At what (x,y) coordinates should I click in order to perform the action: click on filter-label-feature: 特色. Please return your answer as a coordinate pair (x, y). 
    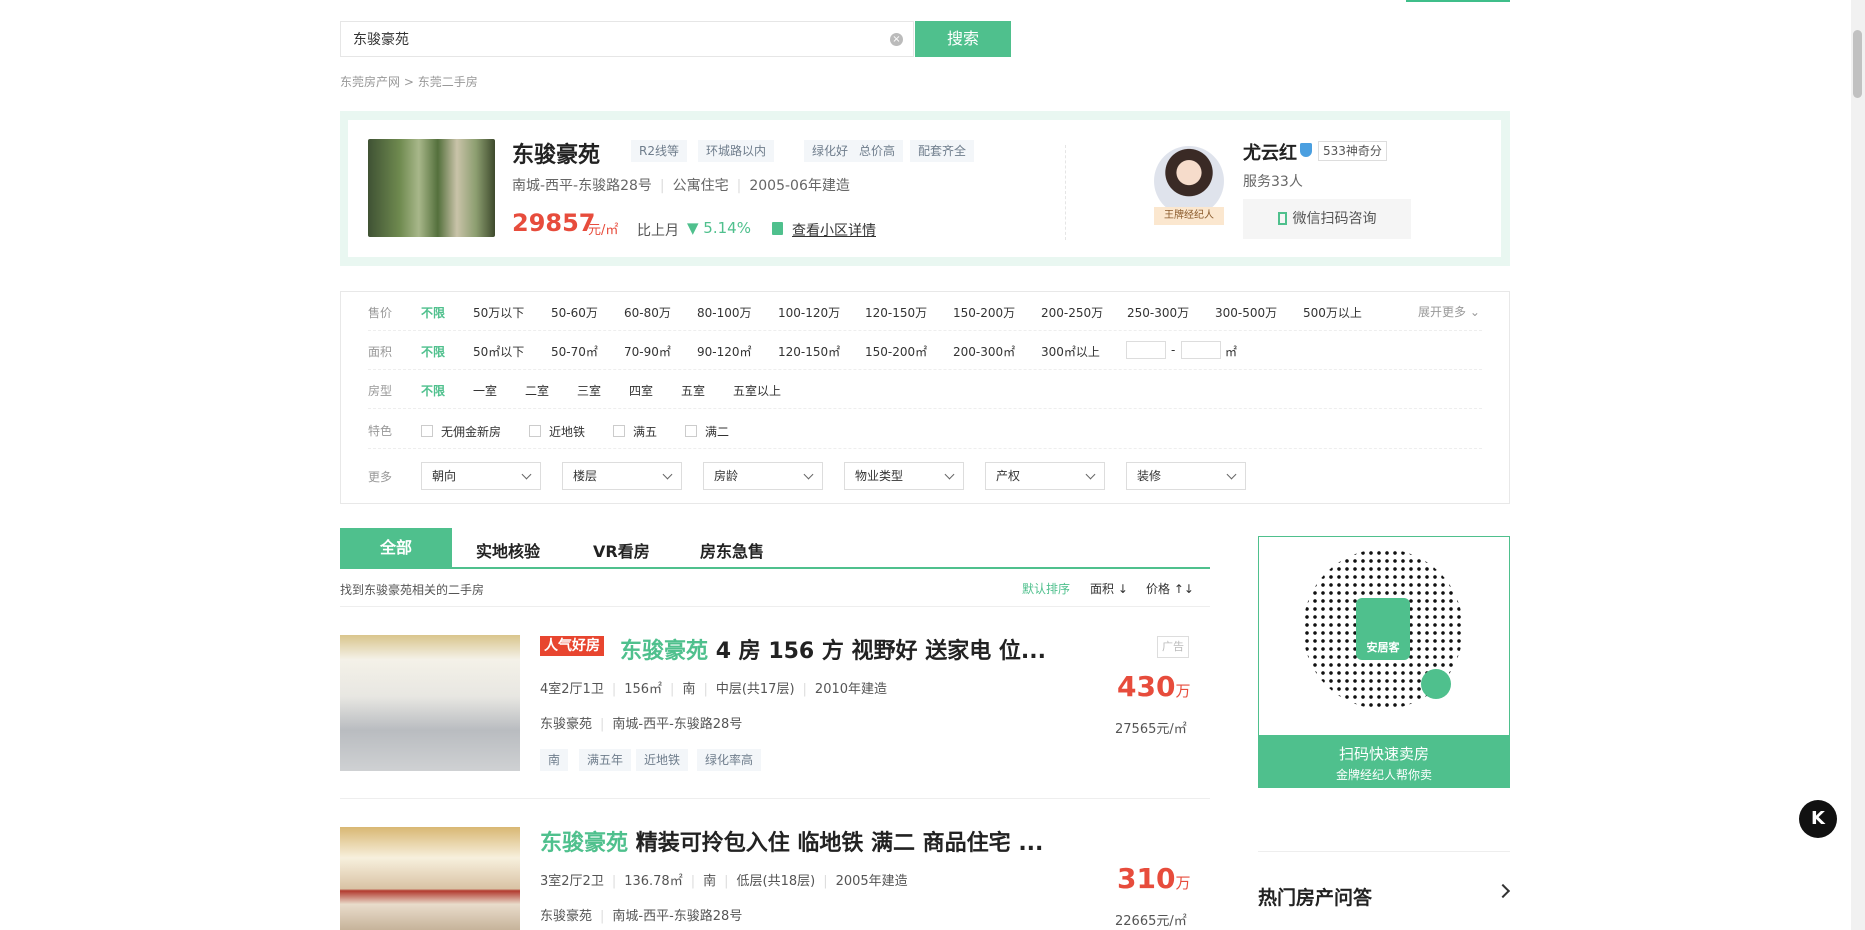
    Looking at the image, I should click on (380, 431).